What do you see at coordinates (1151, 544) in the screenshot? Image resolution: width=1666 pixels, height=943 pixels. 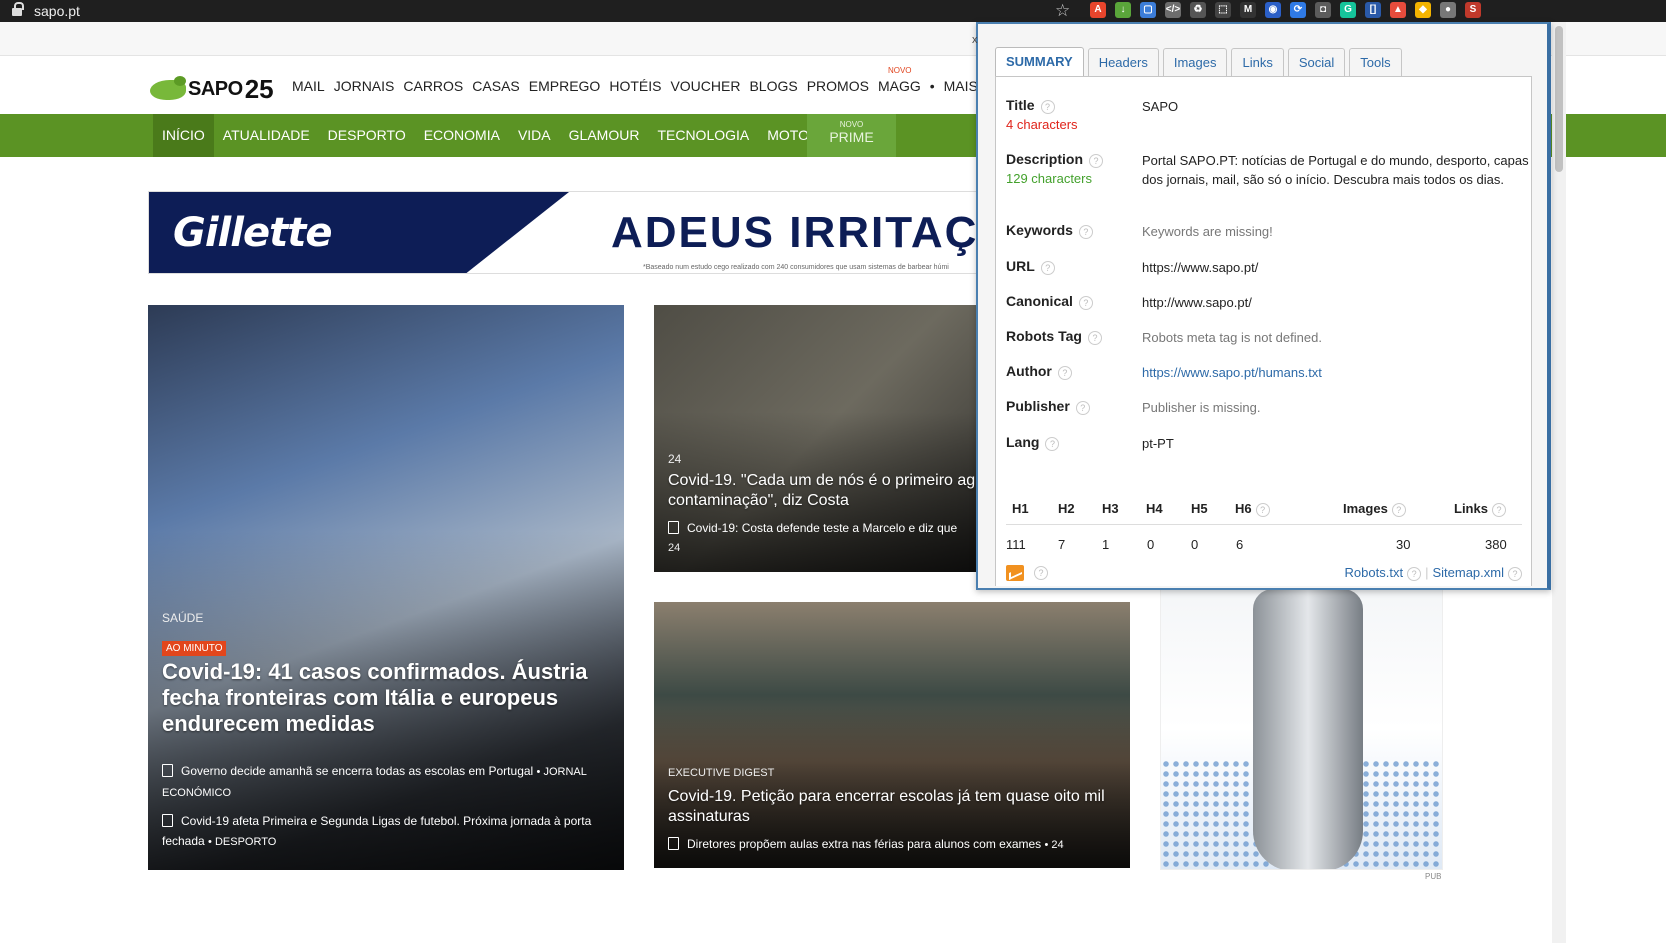 I see `heading-count-h4: 0` at bounding box center [1151, 544].